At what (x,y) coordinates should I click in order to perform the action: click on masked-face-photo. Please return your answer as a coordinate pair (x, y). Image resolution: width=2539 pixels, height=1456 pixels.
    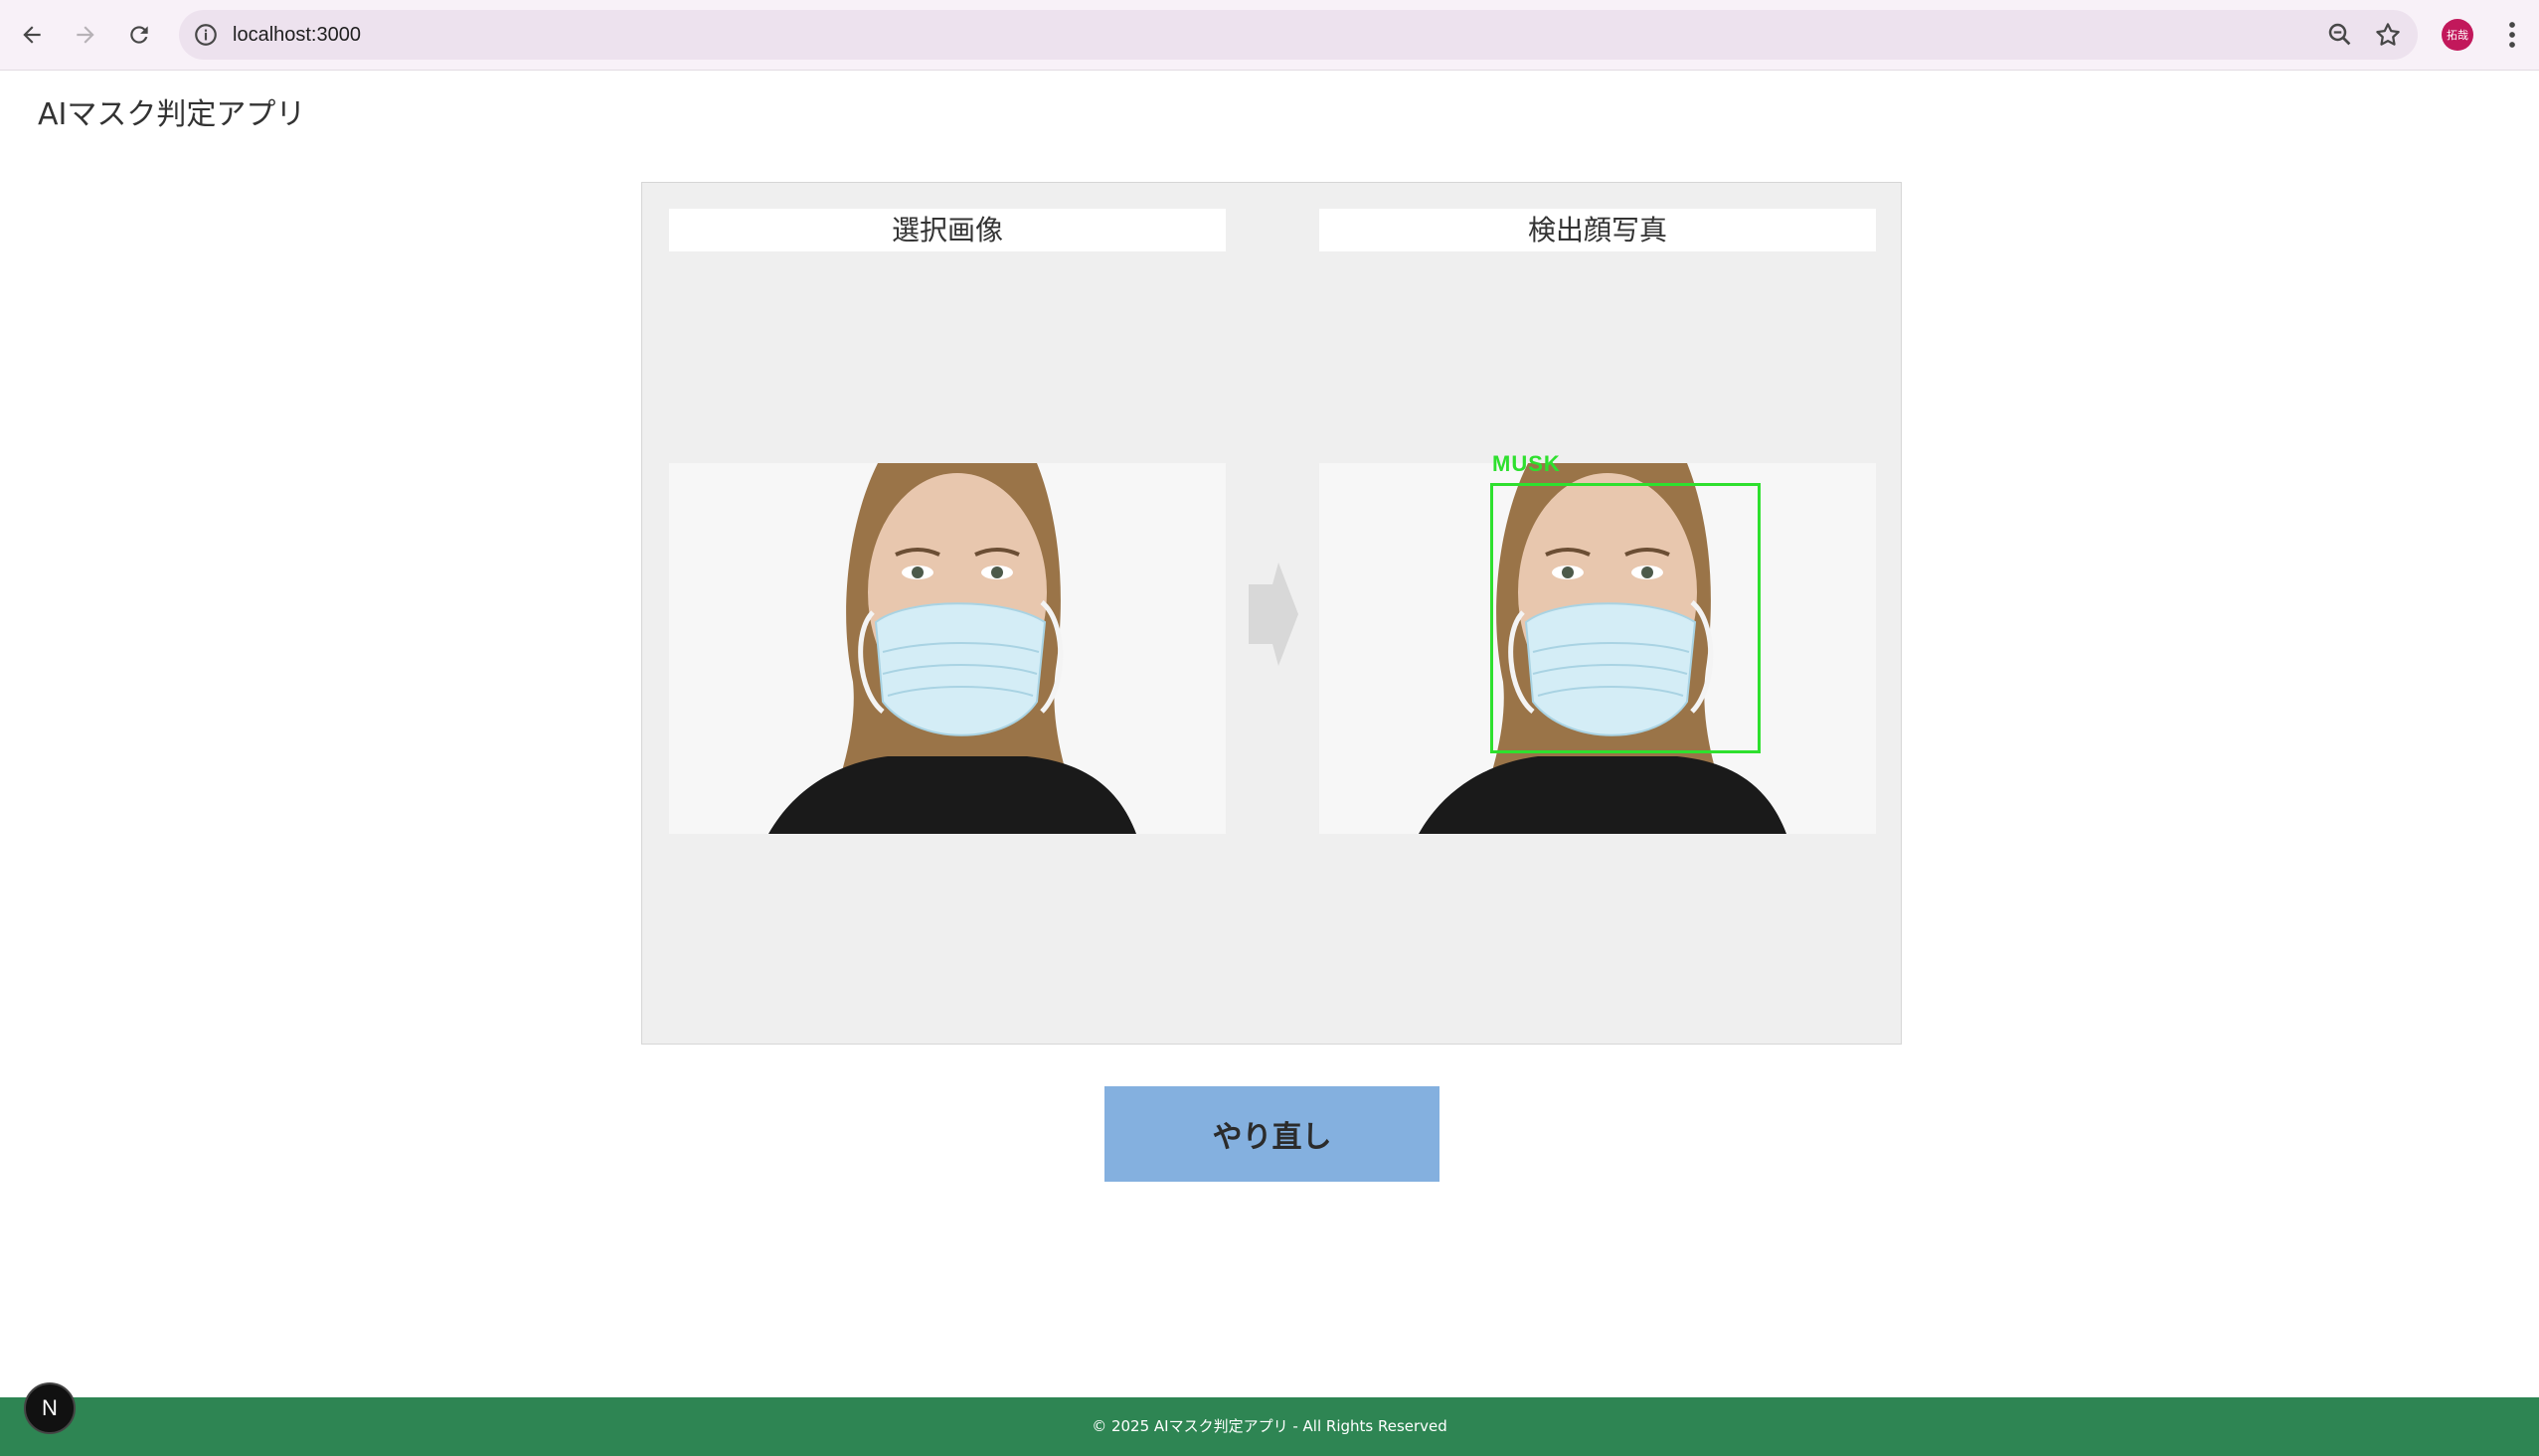
    Looking at the image, I should click on (947, 648).